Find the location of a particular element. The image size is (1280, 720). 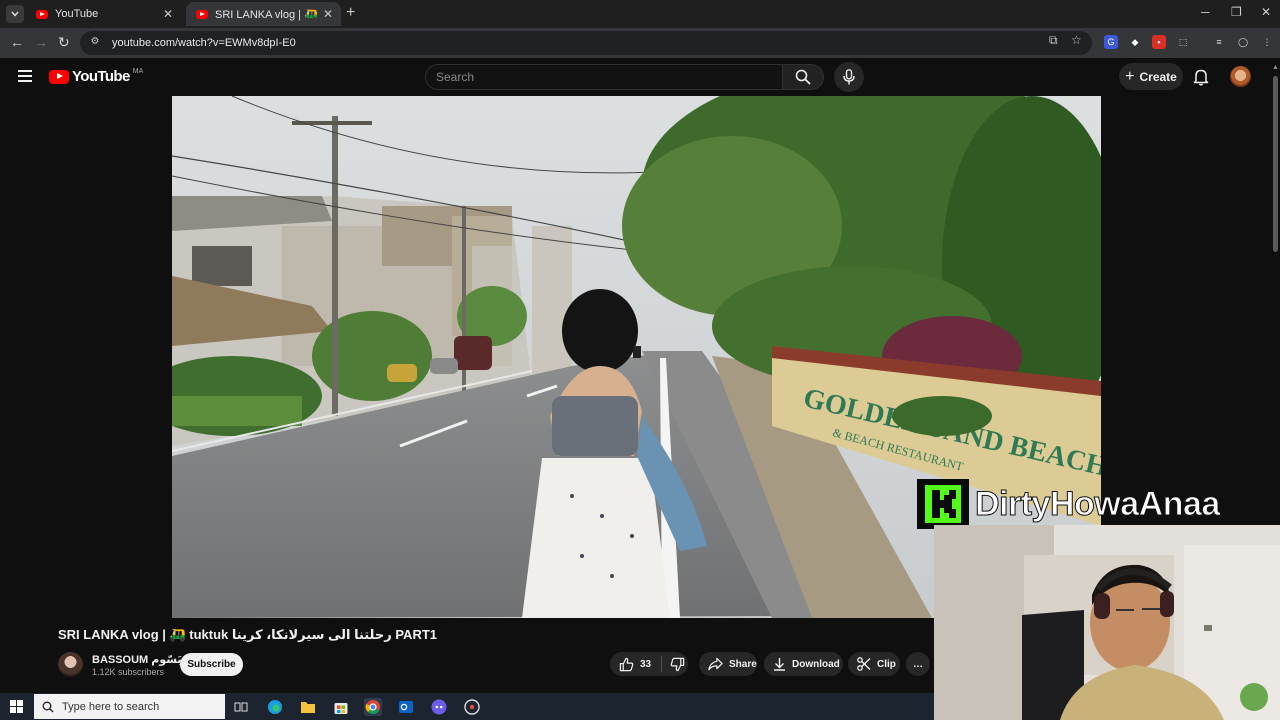

chrome-icon is located at coordinates (373, 707).